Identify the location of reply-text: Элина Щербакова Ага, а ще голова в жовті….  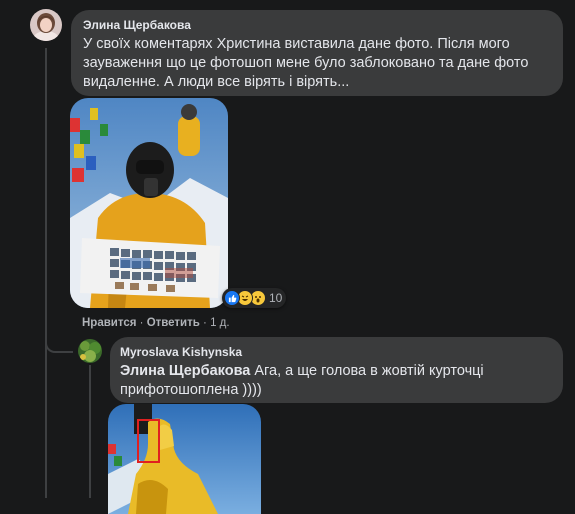
(336, 381).